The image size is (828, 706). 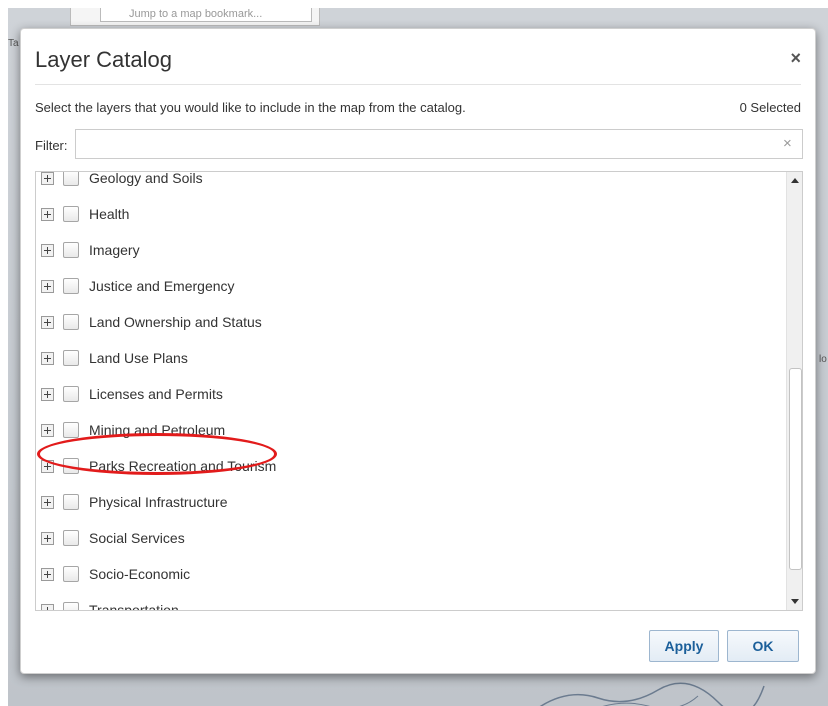 What do you see at coordinates (183, 466) in the screenshot?
I see `layer-label: Parks Recreation and Tourism` at bounding box center [183, 466].